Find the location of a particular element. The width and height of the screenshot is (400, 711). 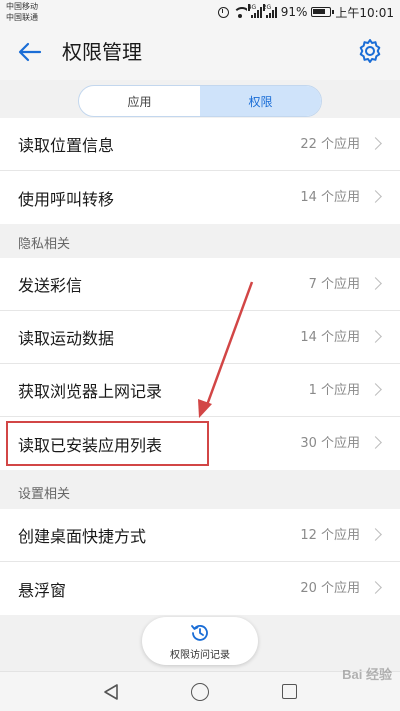

section-header-privacy: 隐私相关 is located at coordinates (200, 242).